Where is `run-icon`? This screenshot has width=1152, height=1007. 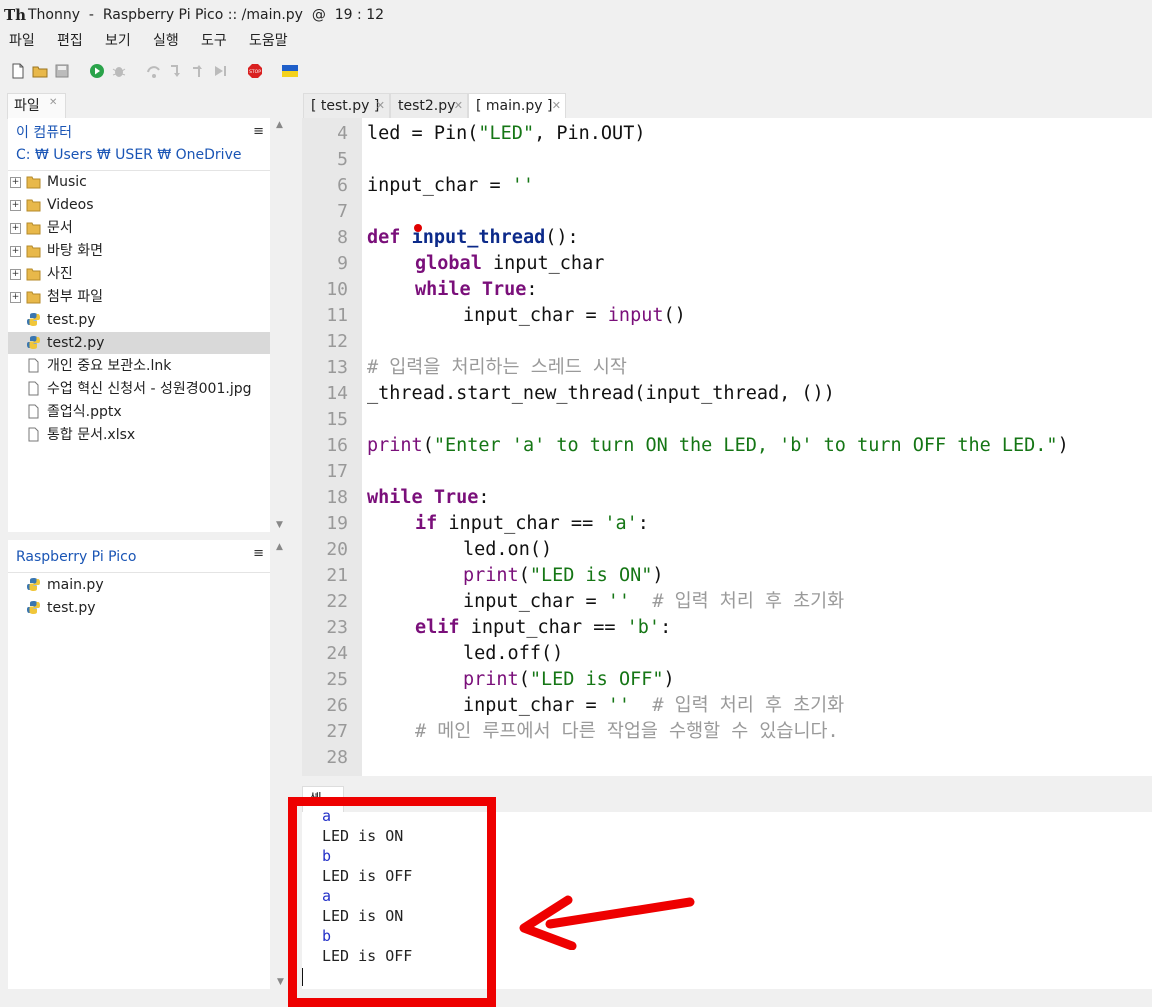
run-icon is located at coordinates (97, 71).